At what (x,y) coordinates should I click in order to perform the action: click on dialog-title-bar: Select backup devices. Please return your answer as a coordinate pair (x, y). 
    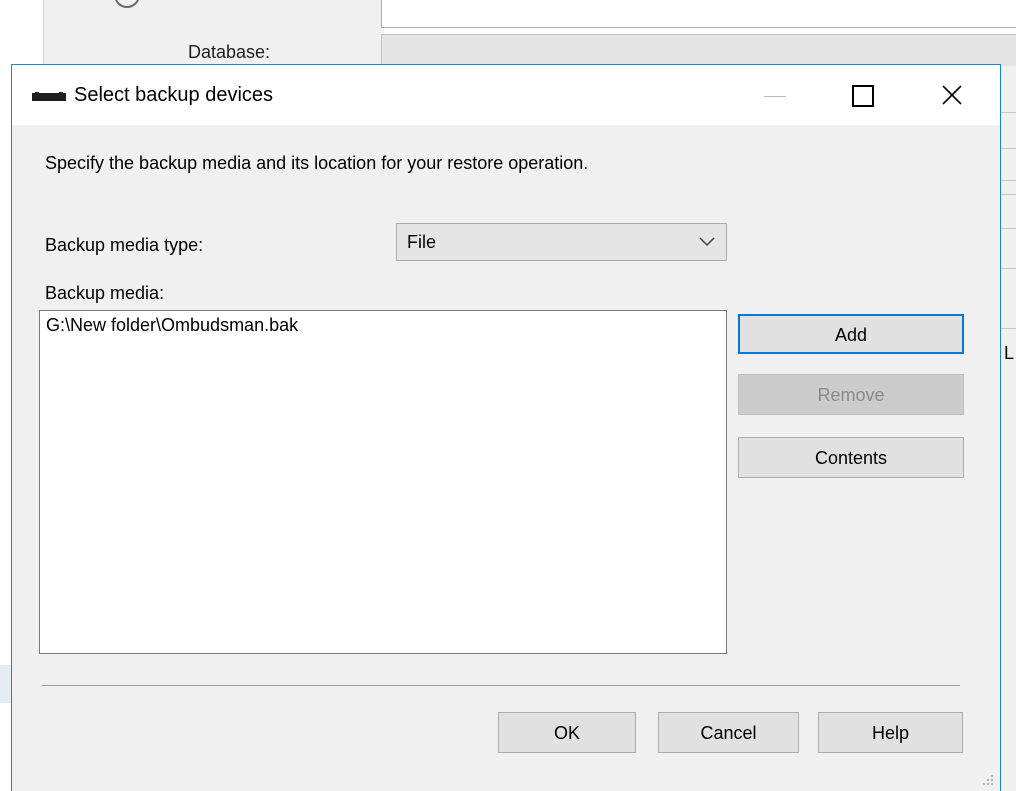
    Looking at the image, I should click on (506, 95).